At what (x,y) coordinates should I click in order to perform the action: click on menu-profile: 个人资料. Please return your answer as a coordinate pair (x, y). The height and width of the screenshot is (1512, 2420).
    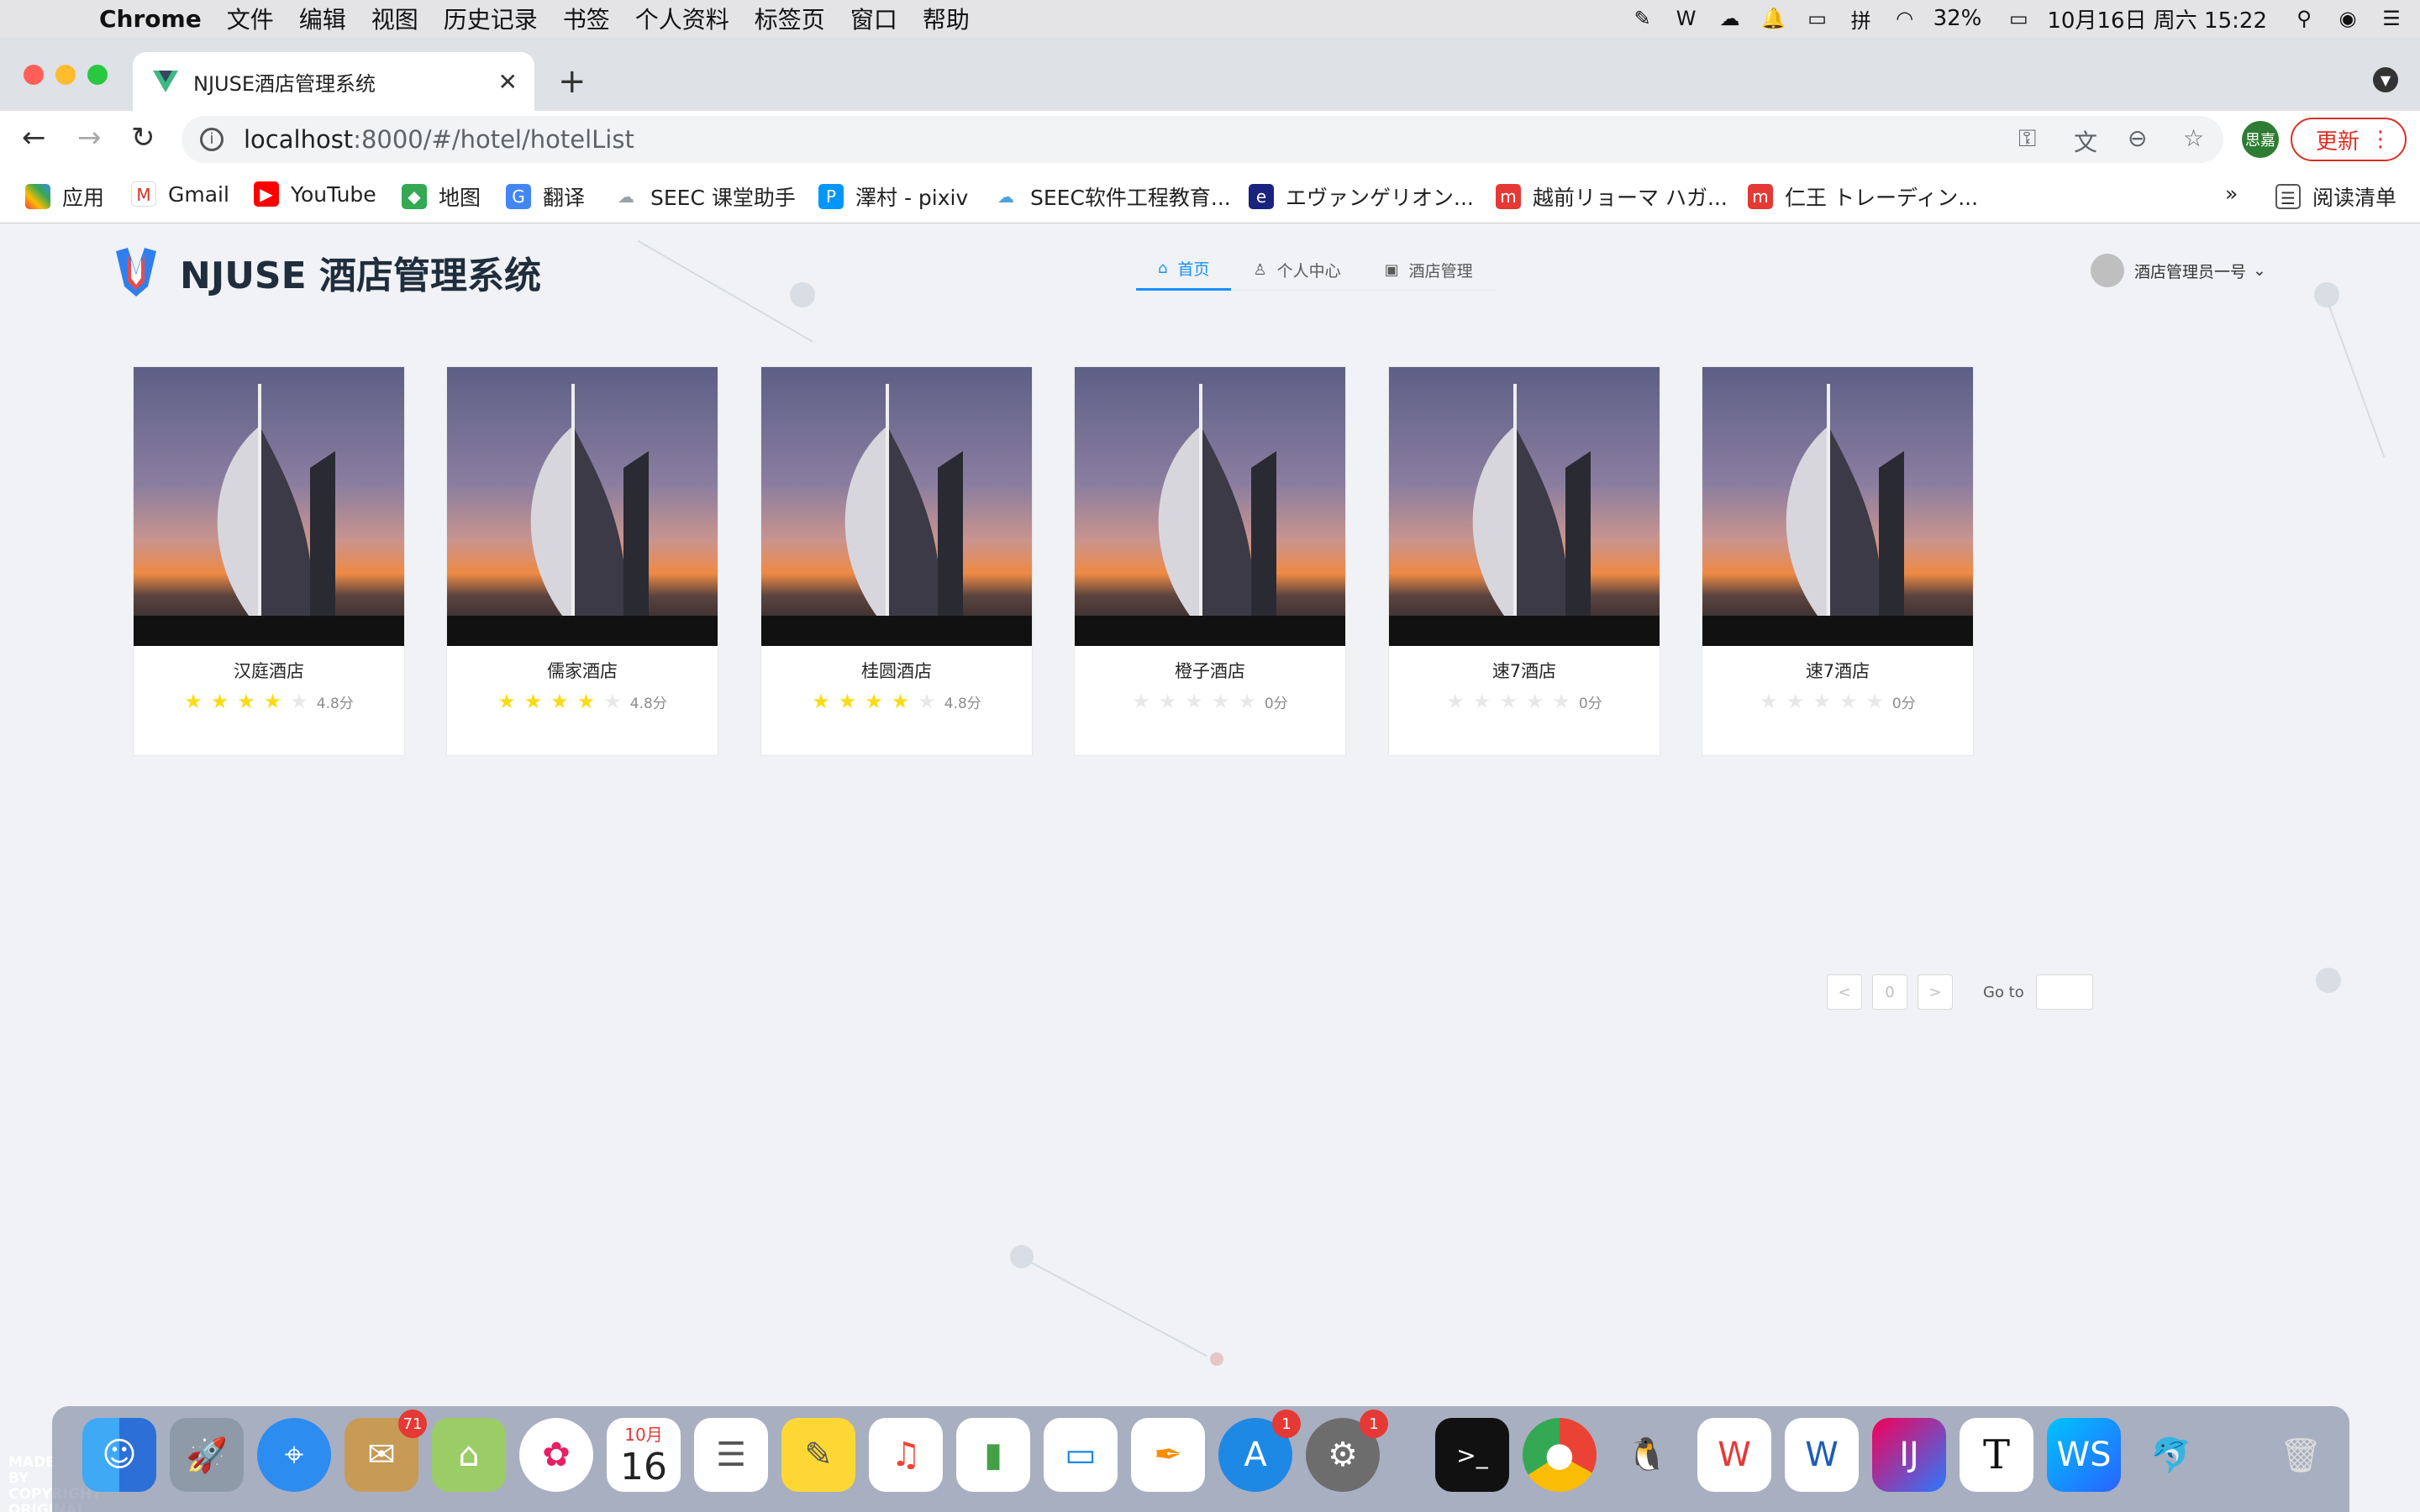
    Looking at the image, I should click on (682, 18).